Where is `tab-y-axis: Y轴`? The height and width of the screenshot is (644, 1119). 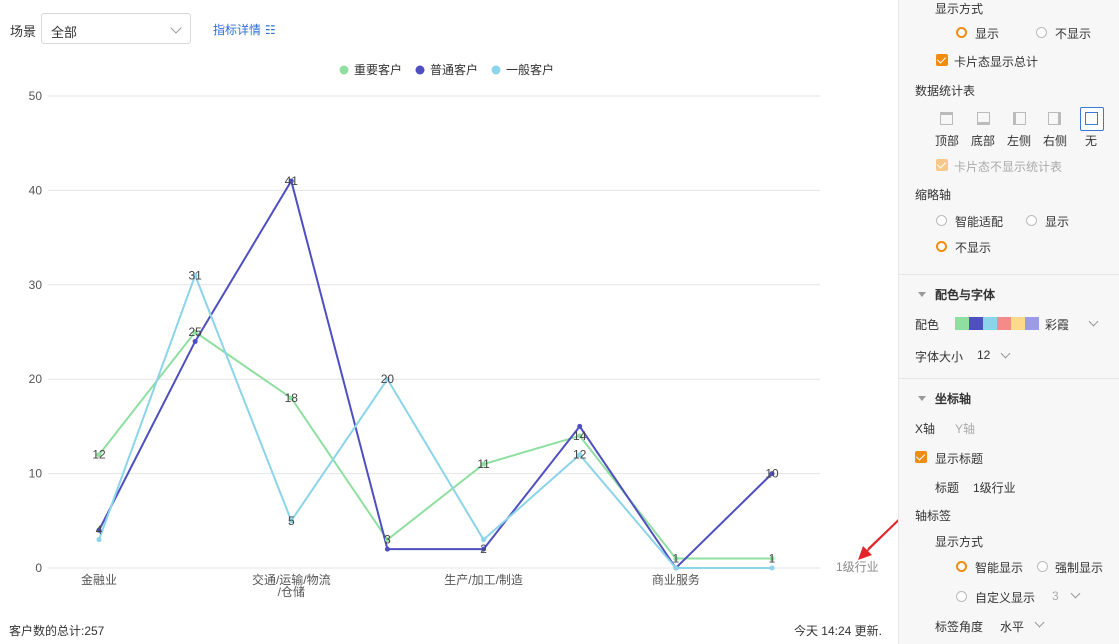 tab-y-axis: Y轴 is located at coordinates (965, 428).